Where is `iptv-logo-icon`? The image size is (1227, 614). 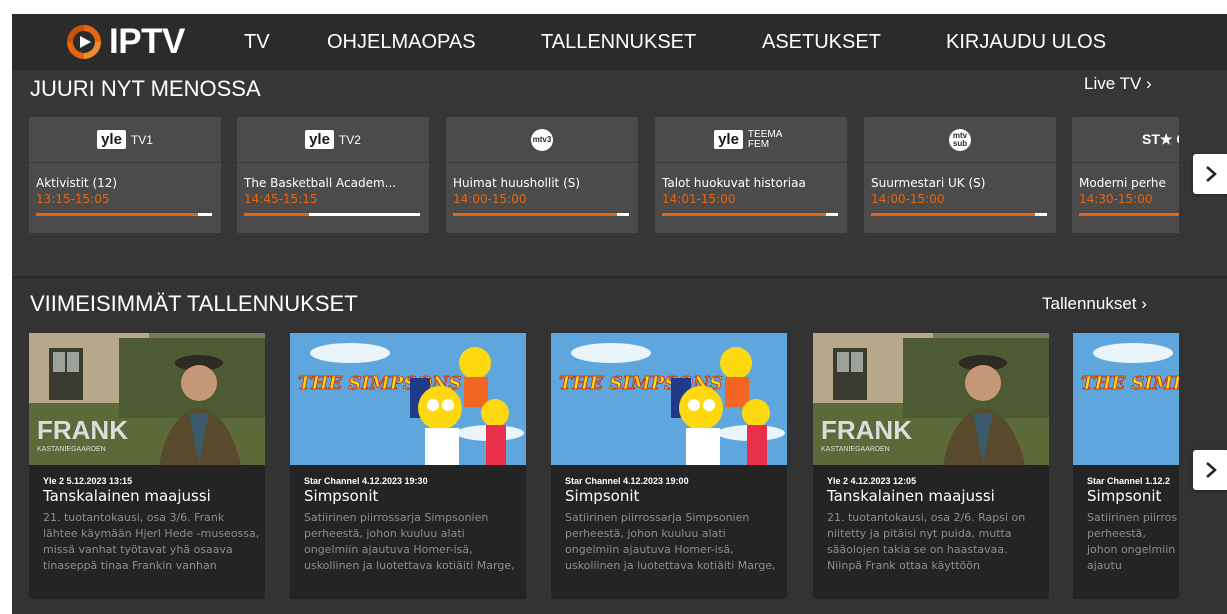
iptv-logo-icon is located at coordinates (84, 42).